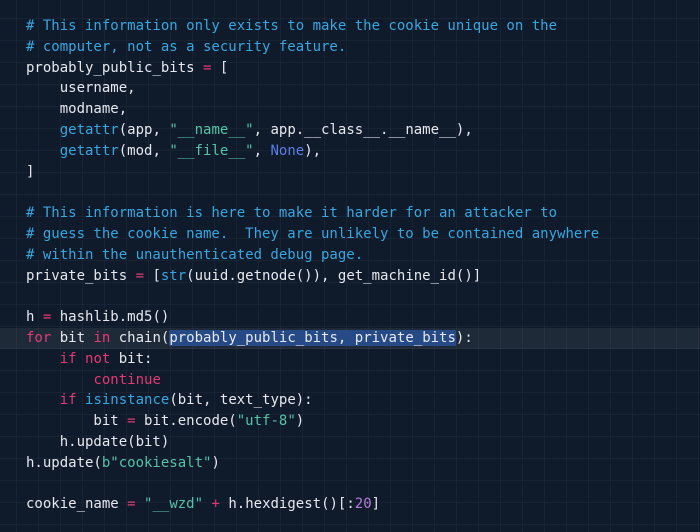  Describe the element at coordinates (98, 358) in the screenshot. I see `code-keyword: not` at that location.